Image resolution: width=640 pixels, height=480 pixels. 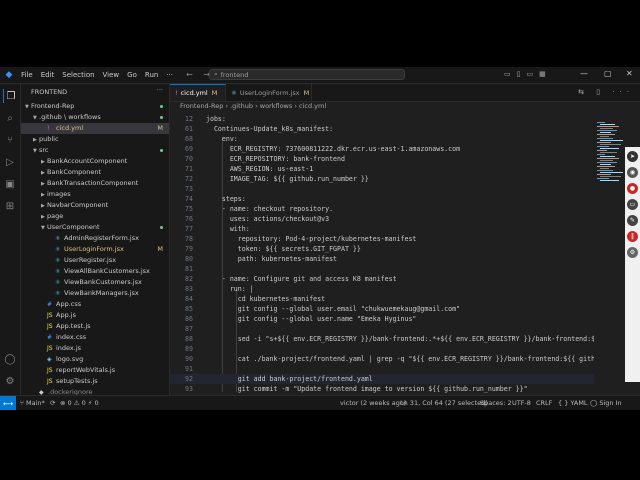 What do you see at coordinates (95, 326) in the screenshot?
I see `tree-file: JS App.test.js` at bounding box center [95, 326].